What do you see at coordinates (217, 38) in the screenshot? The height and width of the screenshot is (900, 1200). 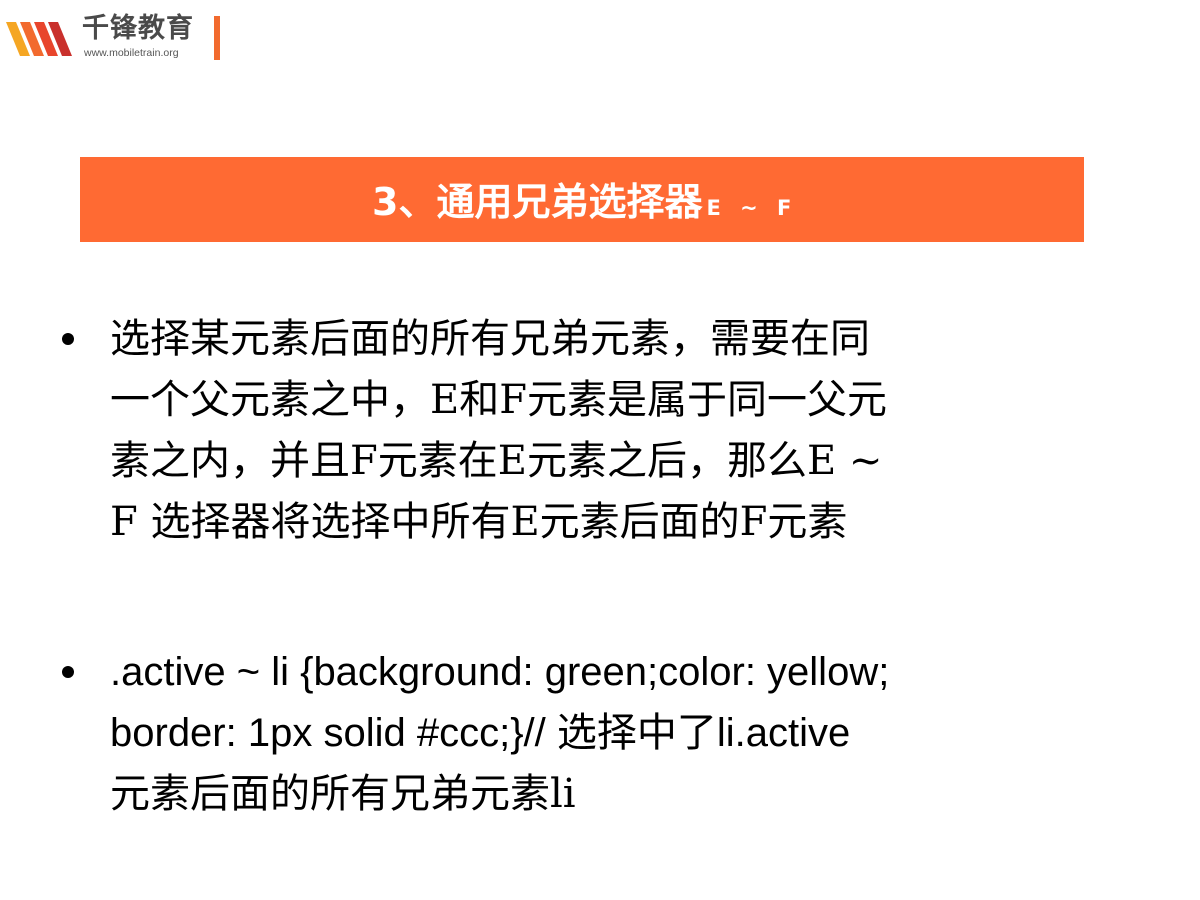 I see `brand-accent-bar` at bounding box center [217, 38].